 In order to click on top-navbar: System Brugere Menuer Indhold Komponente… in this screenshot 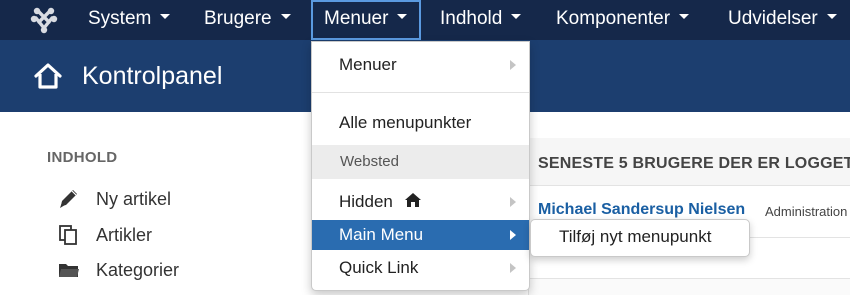, I will do `click(425, 20)`.